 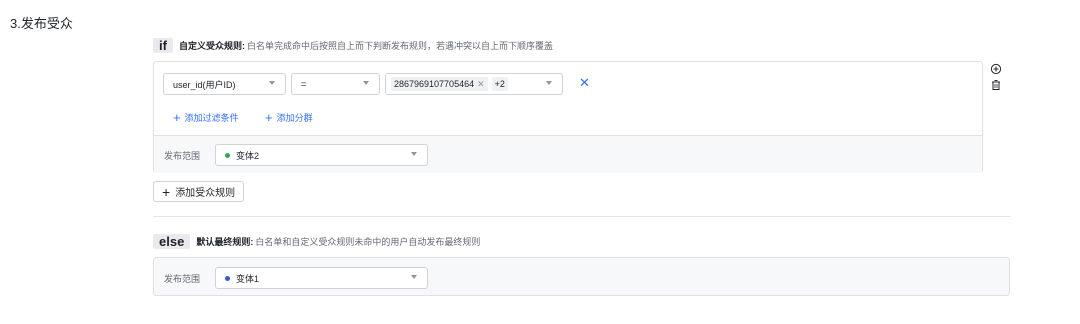 What do you see at coordinates (248, 278) in the screenshot?
I see `default-variant-select-value: 变体1` at bounding box center [248, 278].